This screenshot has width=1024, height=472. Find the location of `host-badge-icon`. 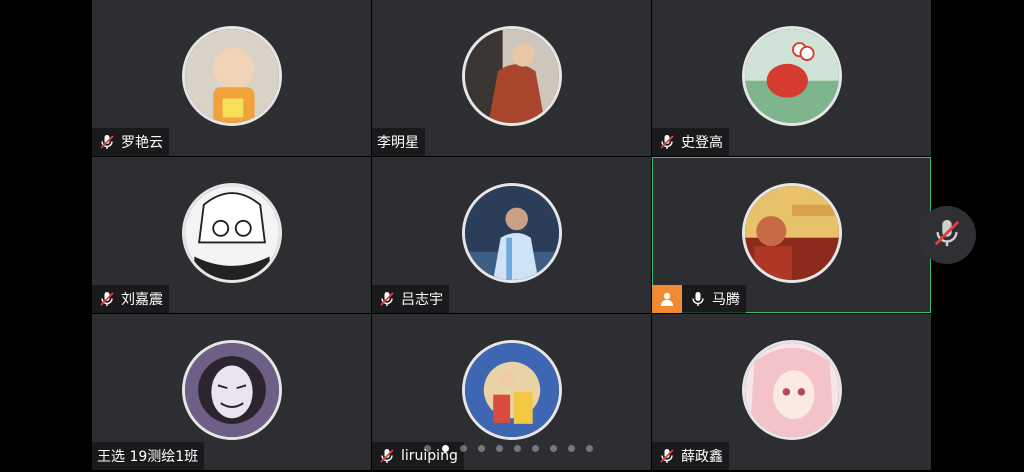

host-badge-icon is located at coordinates (667, 299).